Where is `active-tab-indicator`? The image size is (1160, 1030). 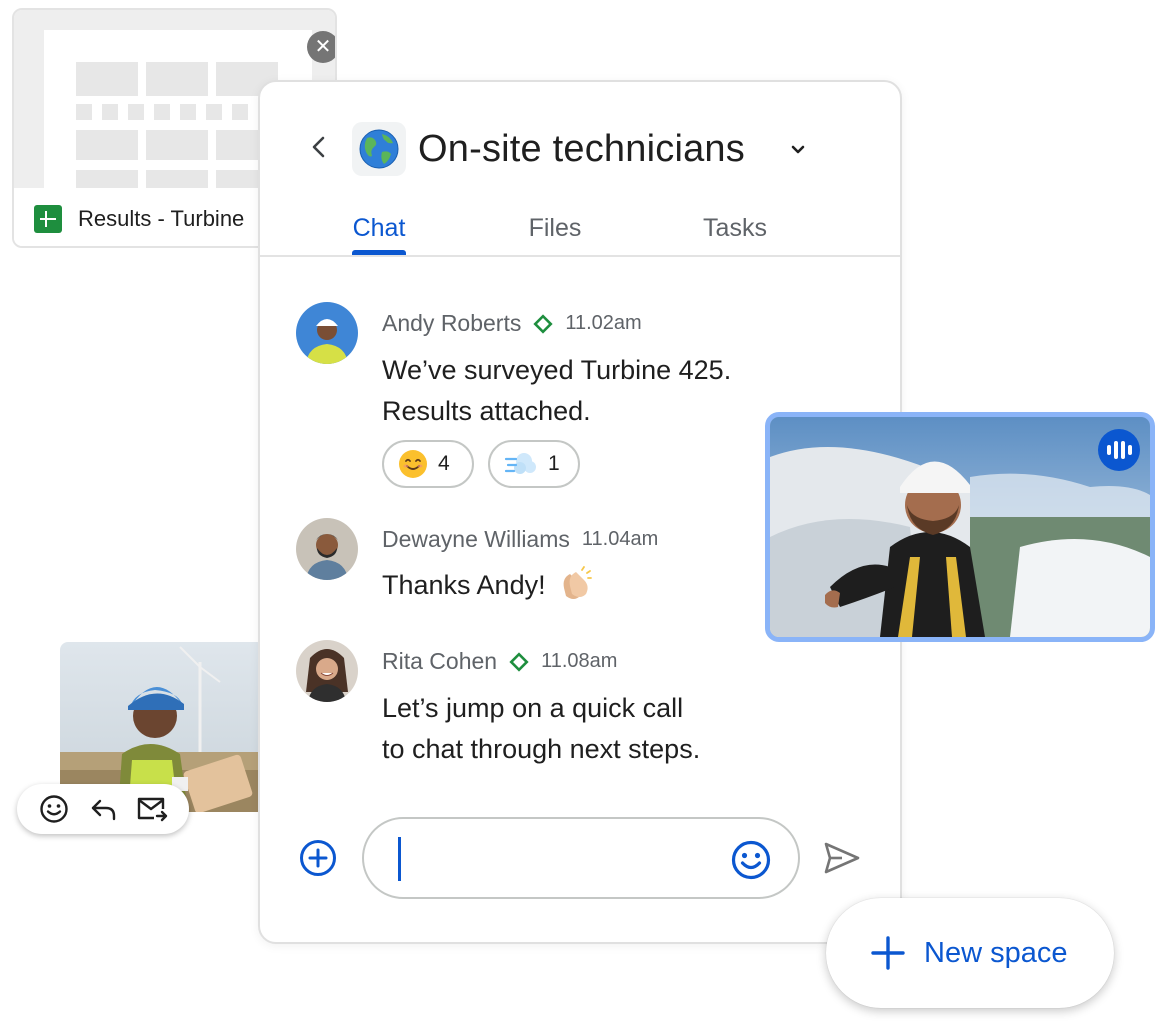
active-tab-indicator is located at coordinates (379, 252).